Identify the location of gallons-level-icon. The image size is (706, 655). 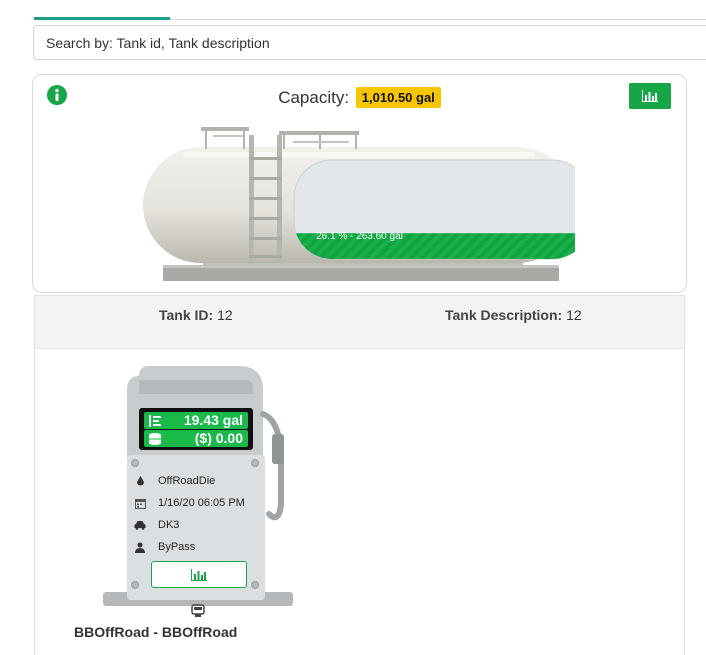
(155, 421).